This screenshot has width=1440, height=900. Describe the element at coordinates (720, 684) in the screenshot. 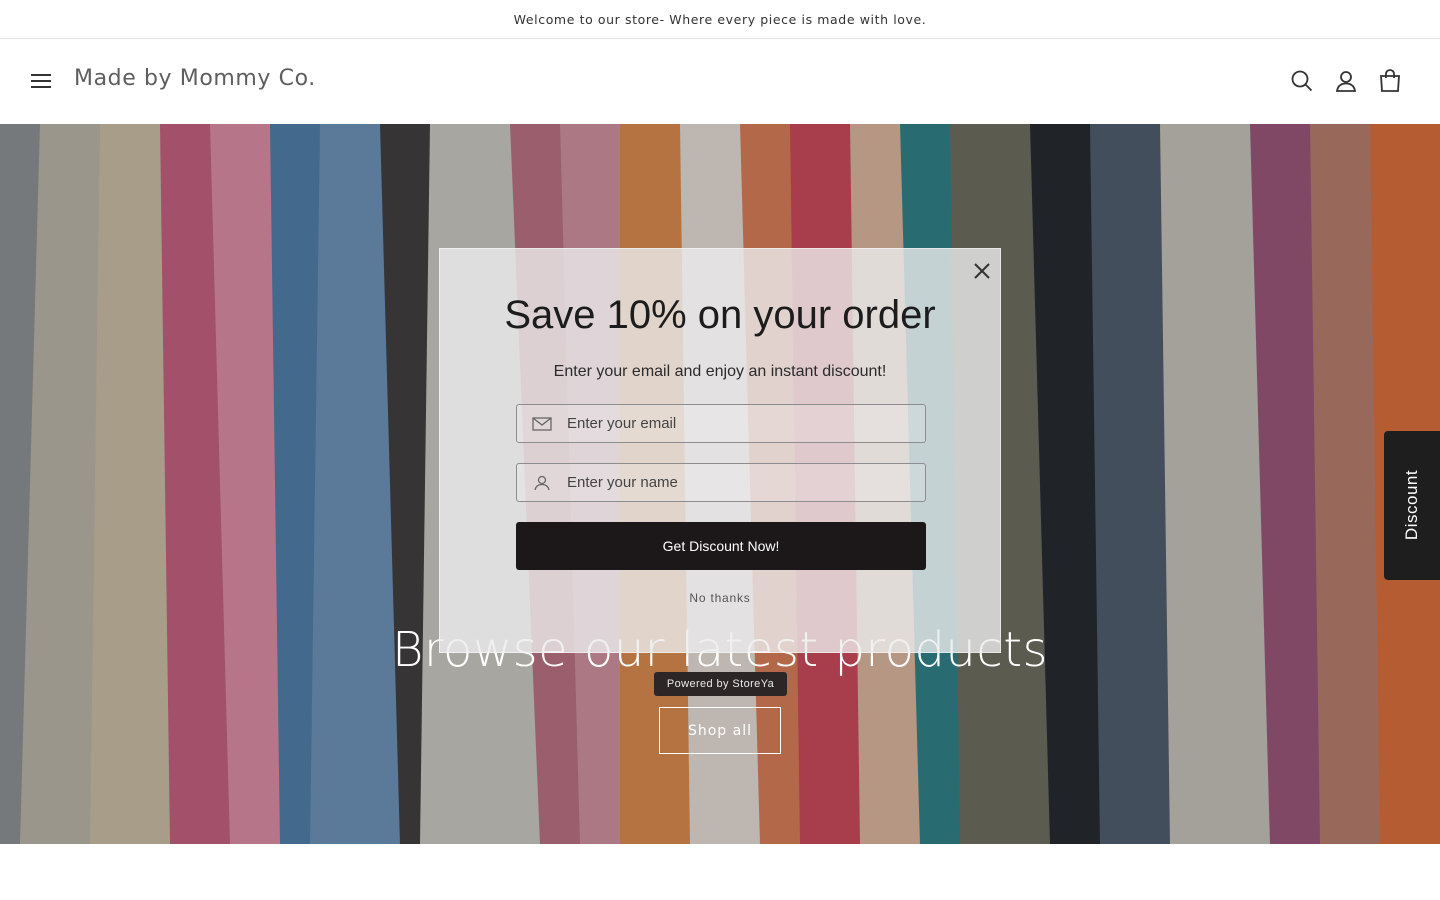

I see `powered-by-badge: Powered by StoreYa` at that location.